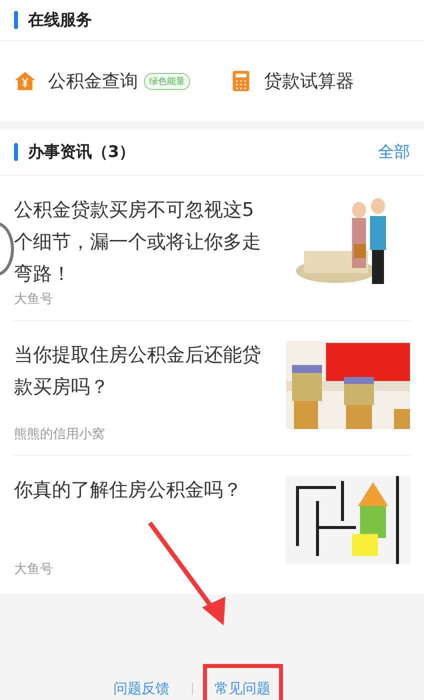  What do you see at coordinates (60, 20) in the screenshot?
I see `section-title: 在线服务` at bounding box center [60, 20].